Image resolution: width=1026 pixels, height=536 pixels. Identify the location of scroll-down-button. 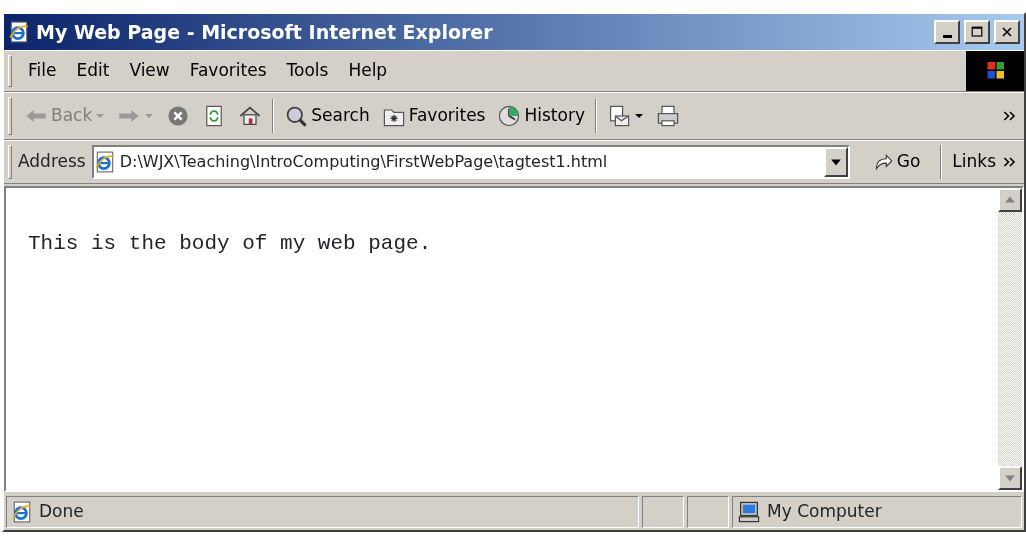
(1010, 478).